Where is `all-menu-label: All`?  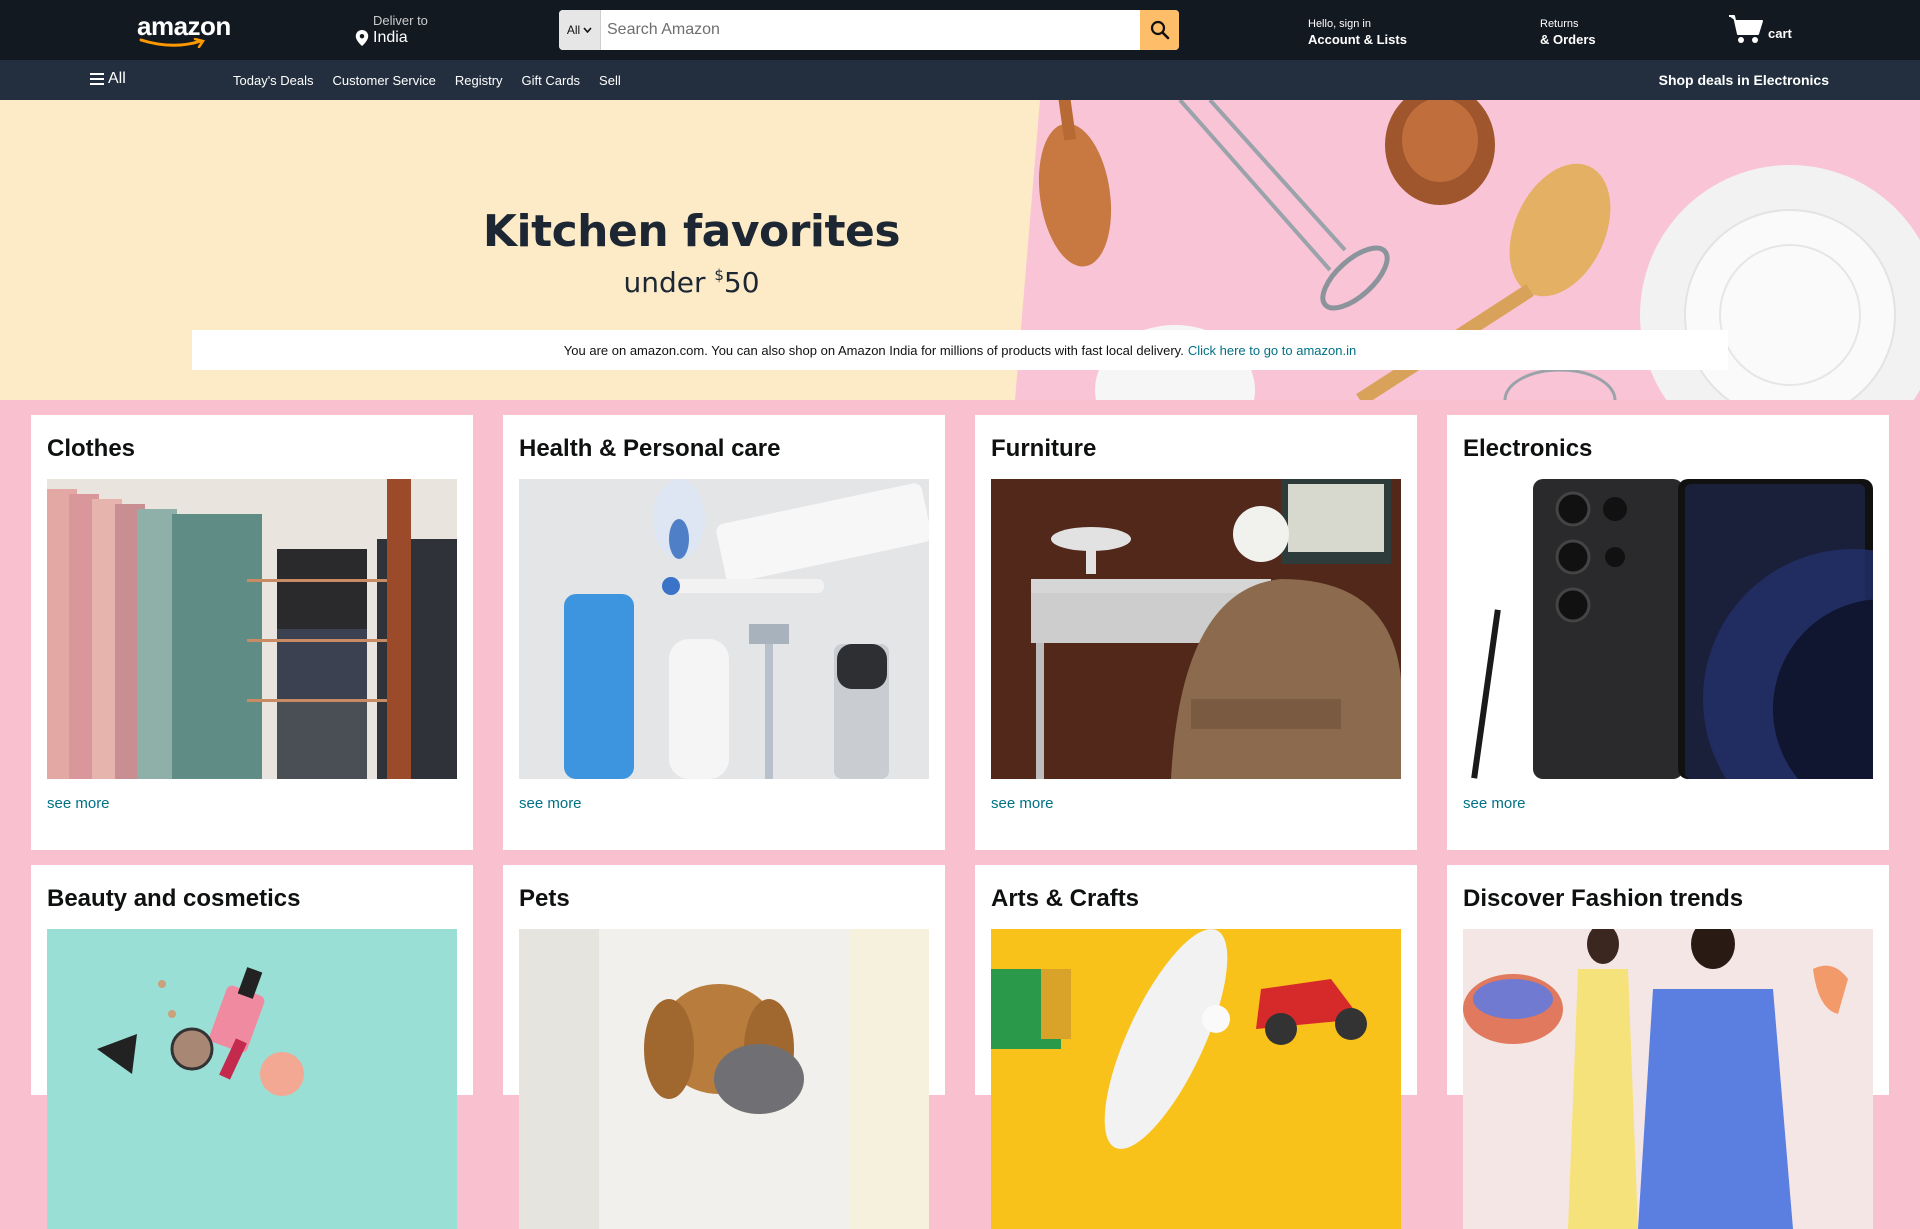
all-menu-label: All is located at coordinates (117, 78).